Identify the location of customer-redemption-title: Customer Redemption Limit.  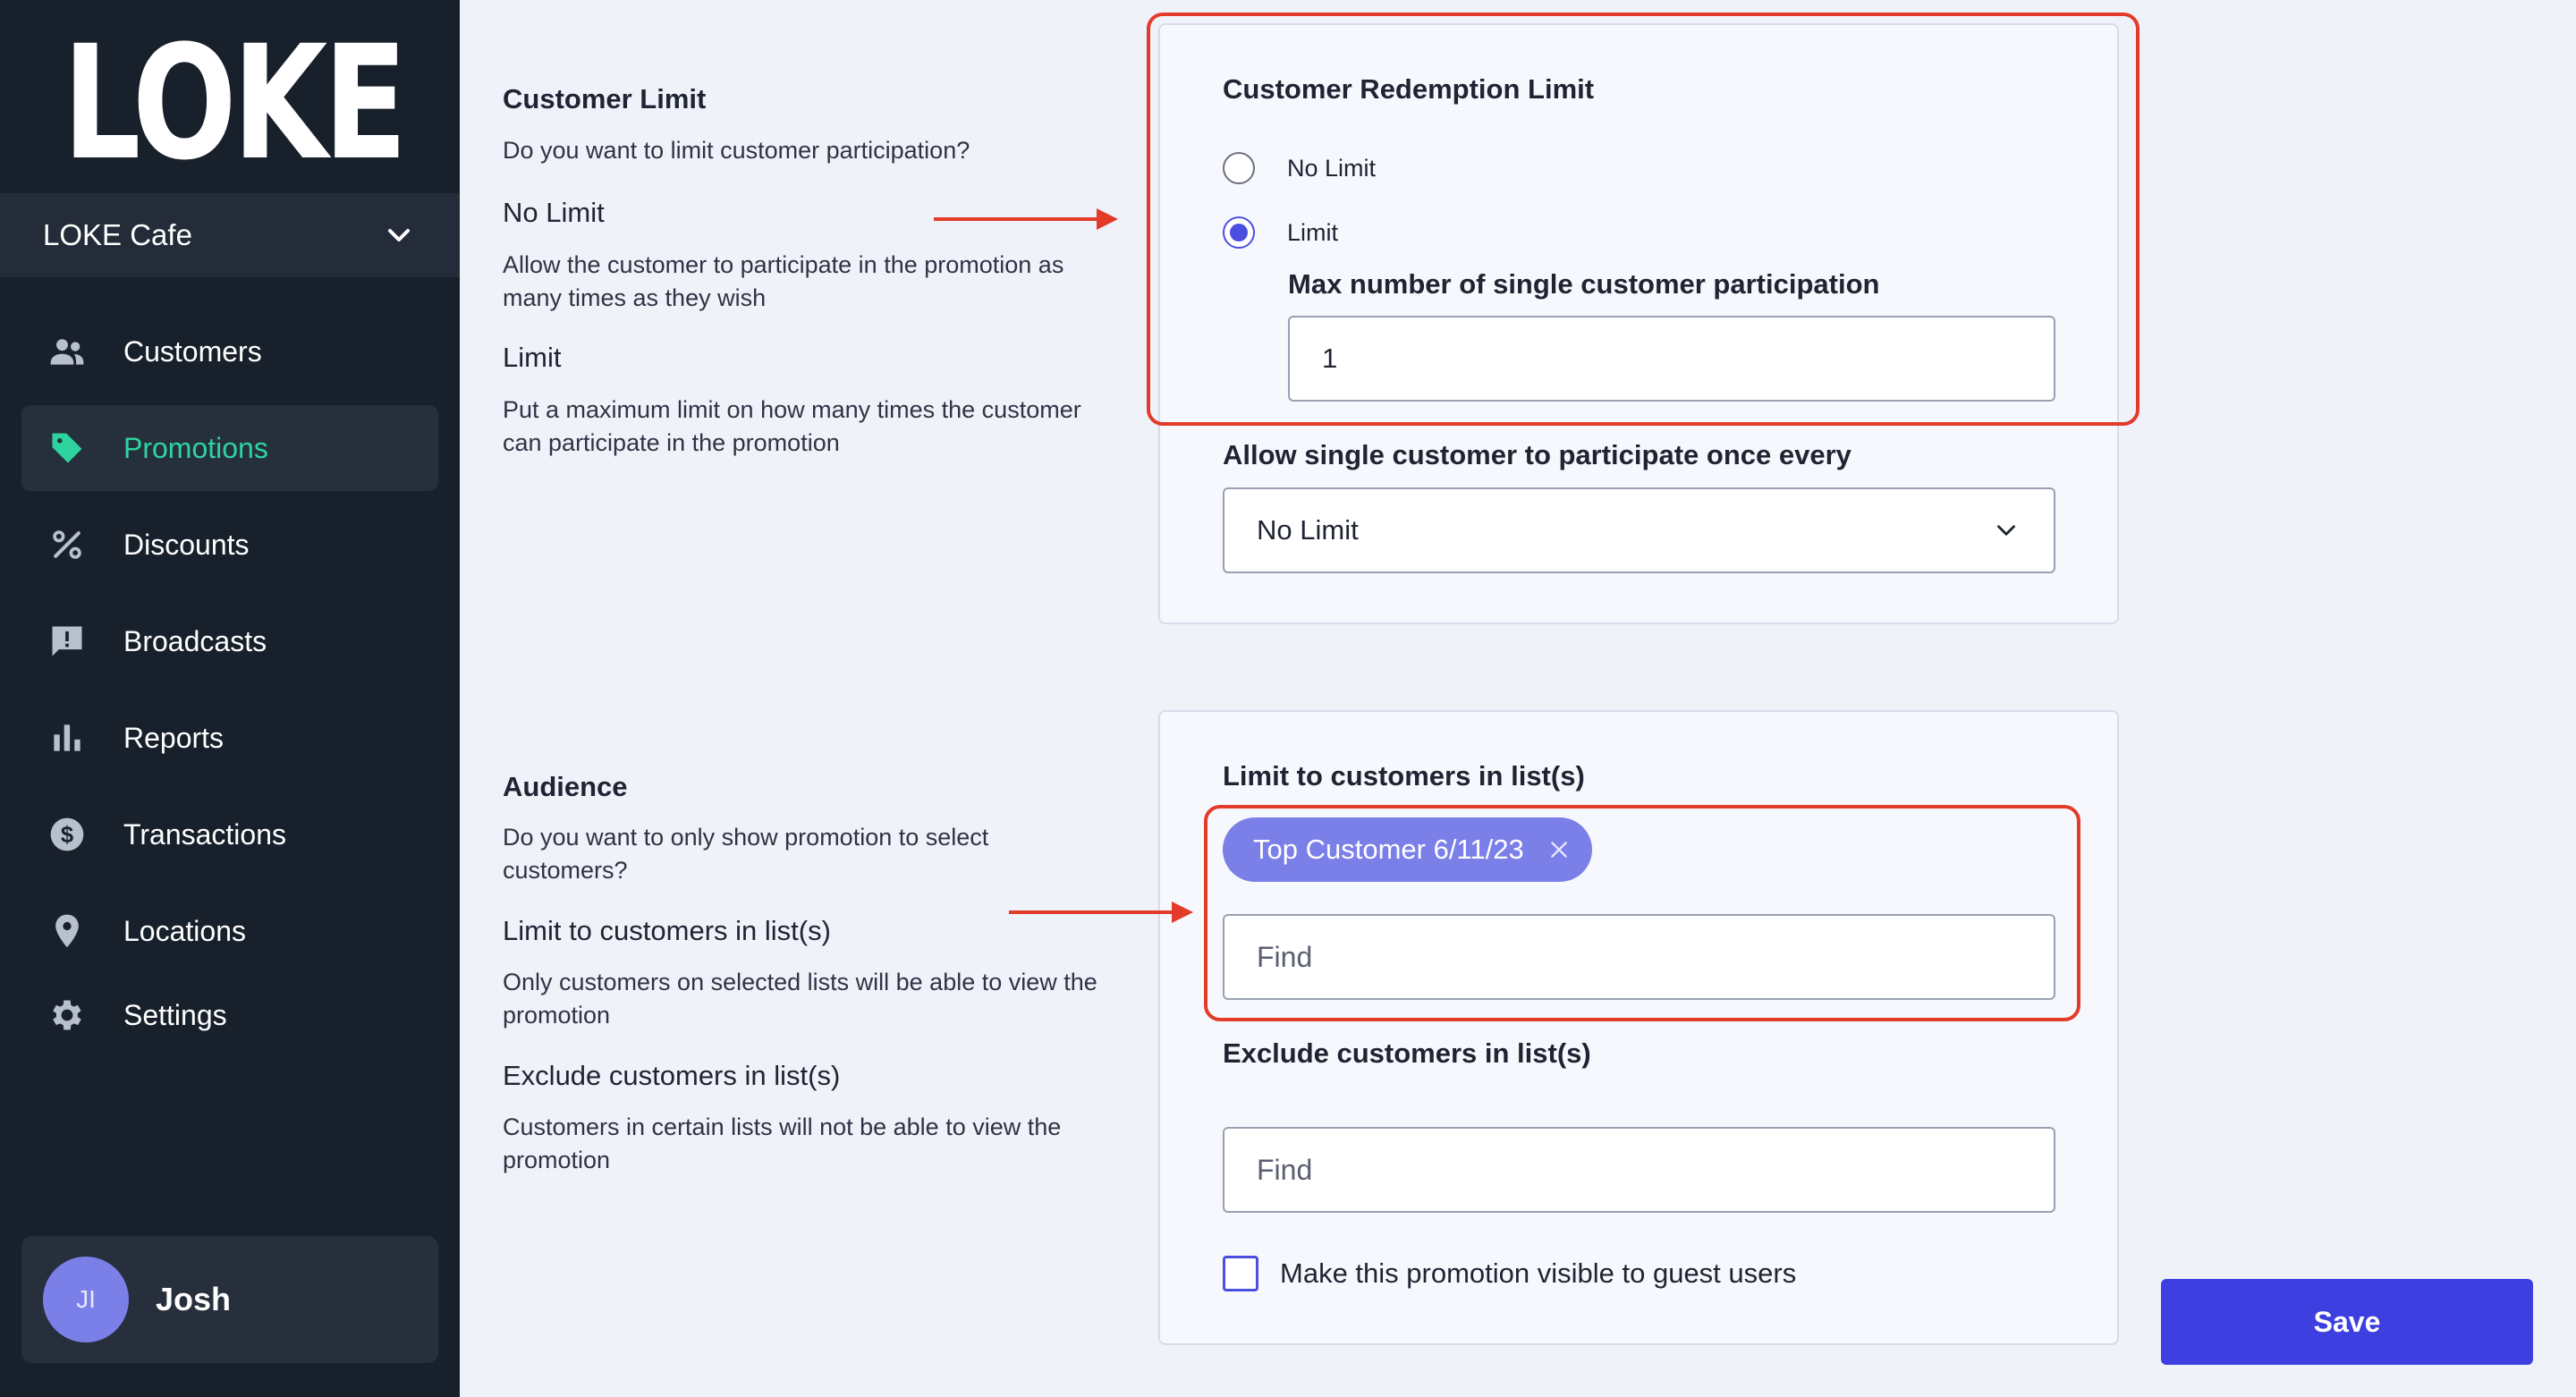
(1409, 89).